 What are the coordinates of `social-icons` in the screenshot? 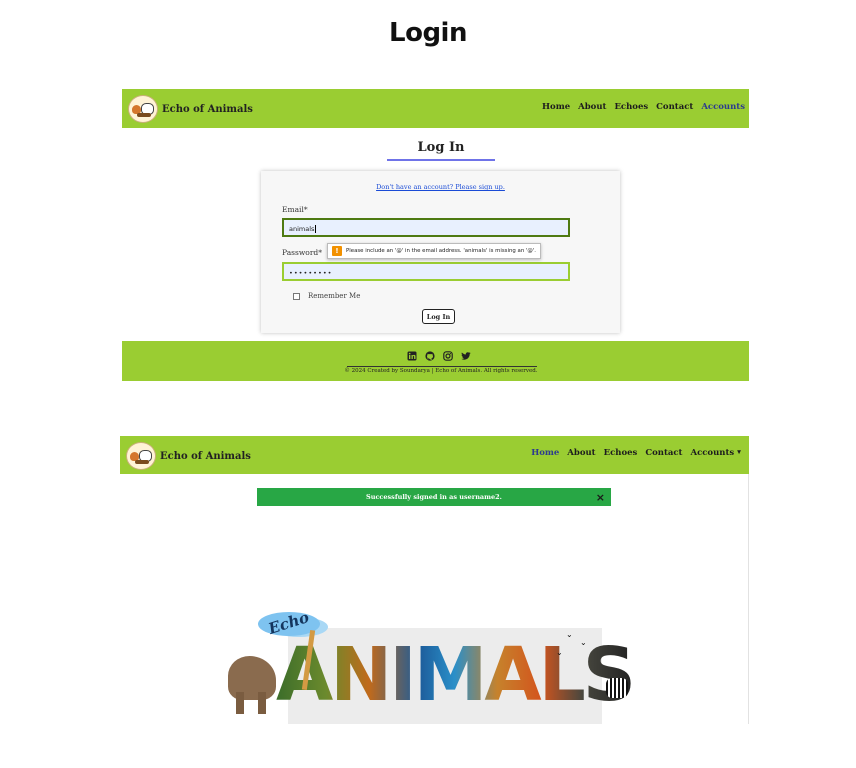 It's located at (439, 356).